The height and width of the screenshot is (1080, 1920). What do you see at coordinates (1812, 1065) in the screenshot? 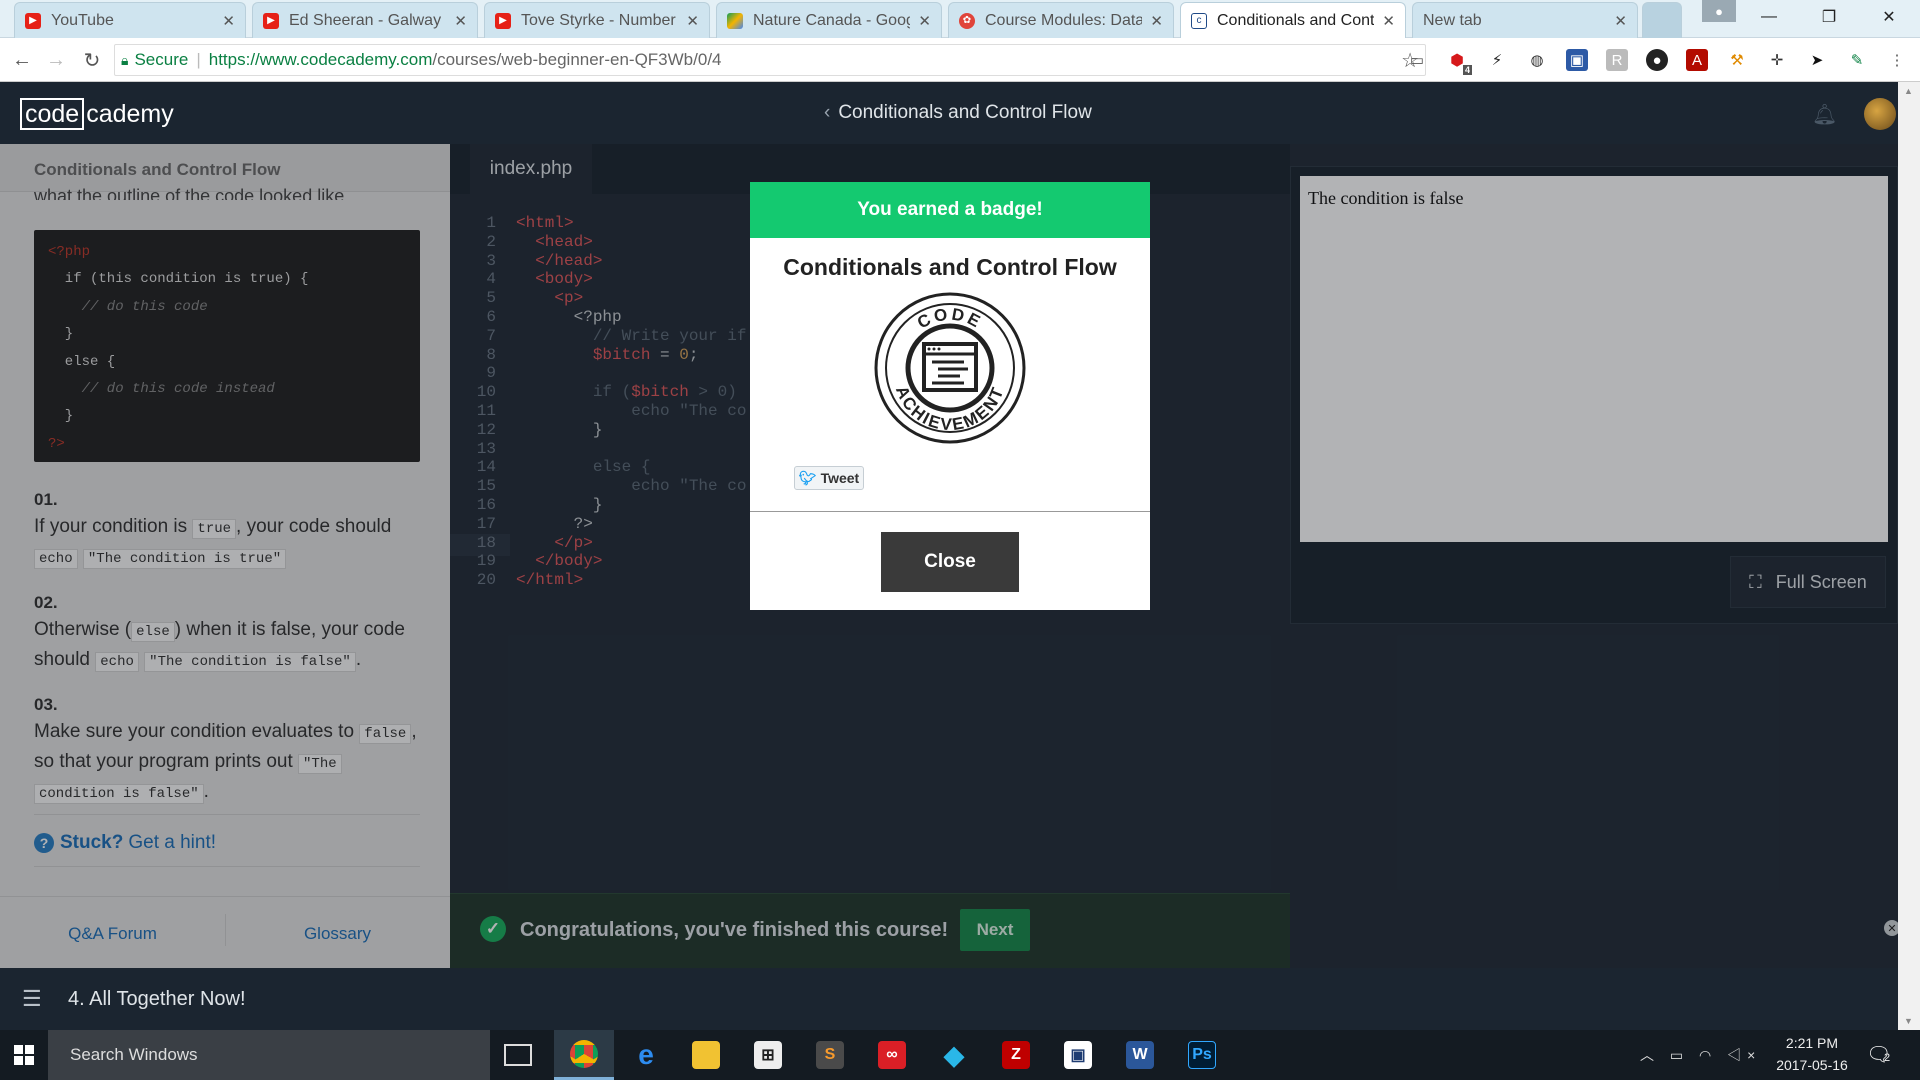
I see `clock-date: 2017-05-16` at bounding box center [1812, 1065].